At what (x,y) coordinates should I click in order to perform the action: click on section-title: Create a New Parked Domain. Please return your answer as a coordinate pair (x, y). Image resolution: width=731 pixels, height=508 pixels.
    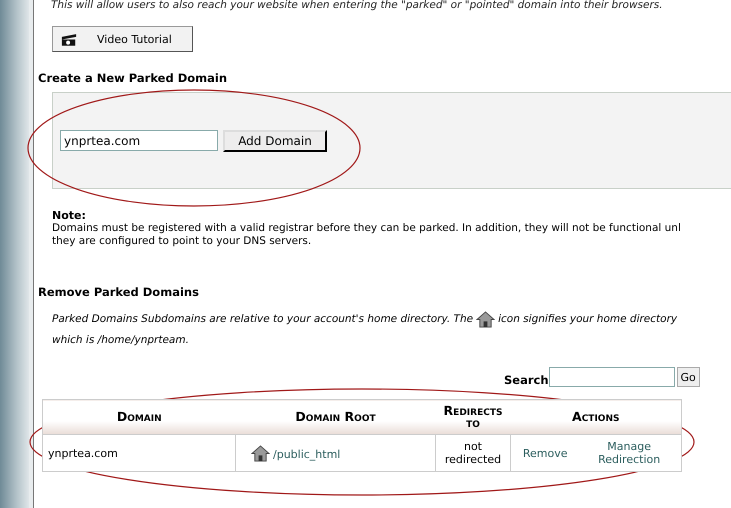
    Looking at the image, I should click on (133, 78).